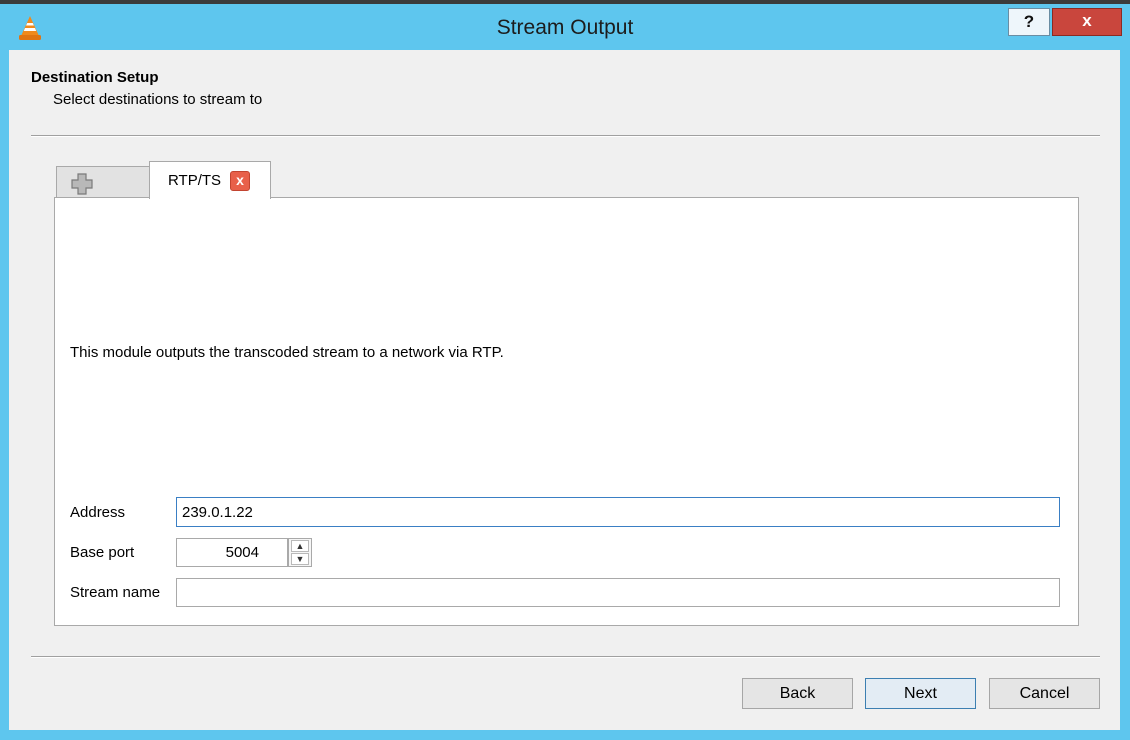  Describe the element at coordinates (95, 77) in the screenshot. I see `page-title: Destination Setup` at that location.